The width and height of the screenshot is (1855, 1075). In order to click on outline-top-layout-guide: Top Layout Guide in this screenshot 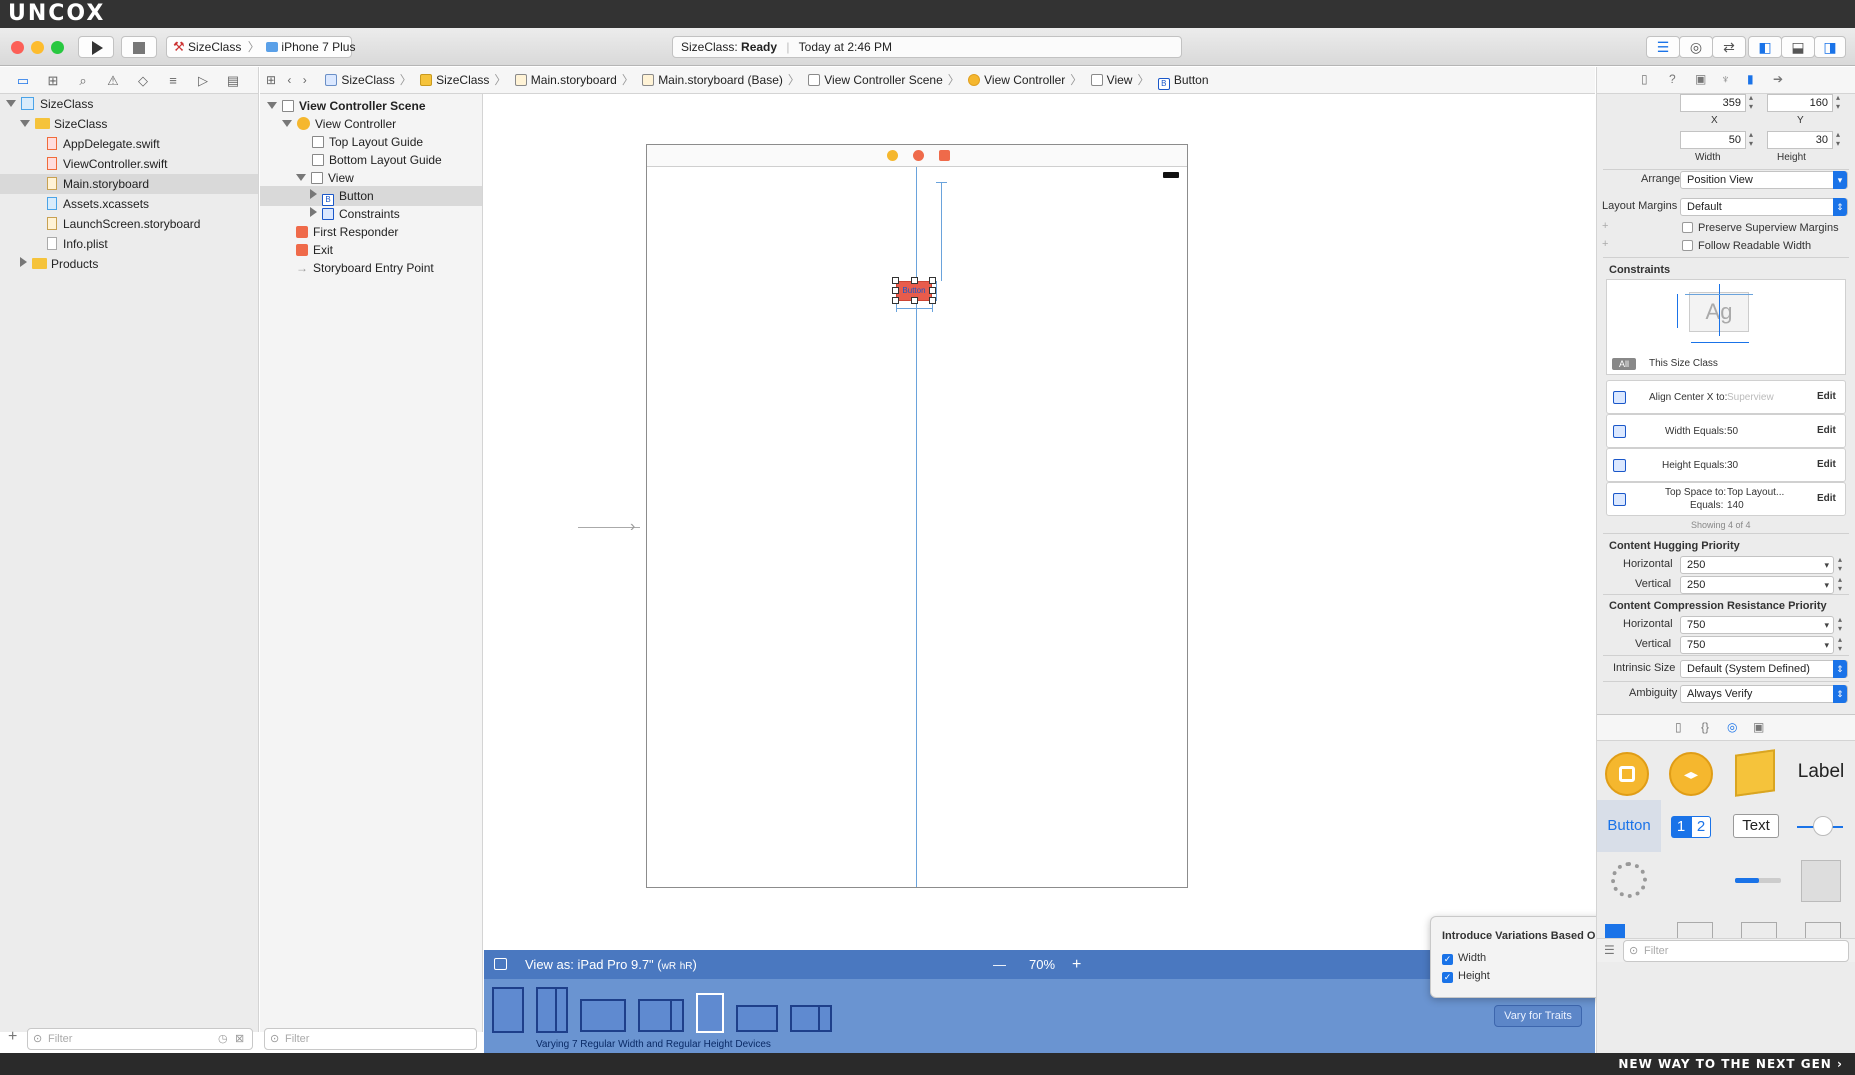, I will do `click(371, 142)`.